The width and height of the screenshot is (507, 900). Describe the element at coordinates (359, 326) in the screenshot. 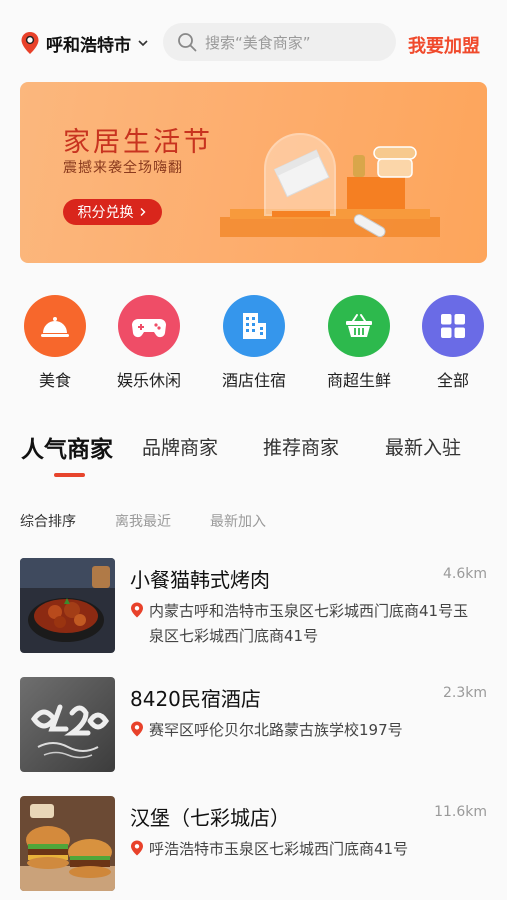

I see `basket-icon` at that location.